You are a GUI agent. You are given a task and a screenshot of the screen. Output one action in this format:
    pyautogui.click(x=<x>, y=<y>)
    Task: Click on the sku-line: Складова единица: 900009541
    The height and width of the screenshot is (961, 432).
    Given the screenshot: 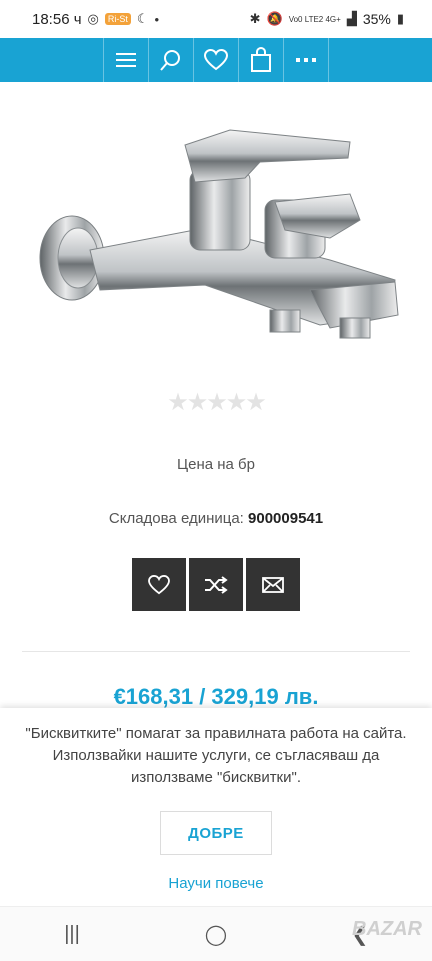 What is the action you would take?
    pyautogui.click(x=216, y=518)
    